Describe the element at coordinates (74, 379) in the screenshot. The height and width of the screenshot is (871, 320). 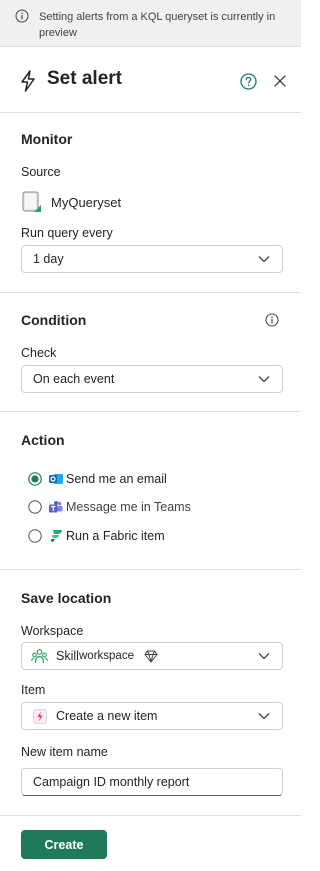
I see `check-value: On each event` at that location.